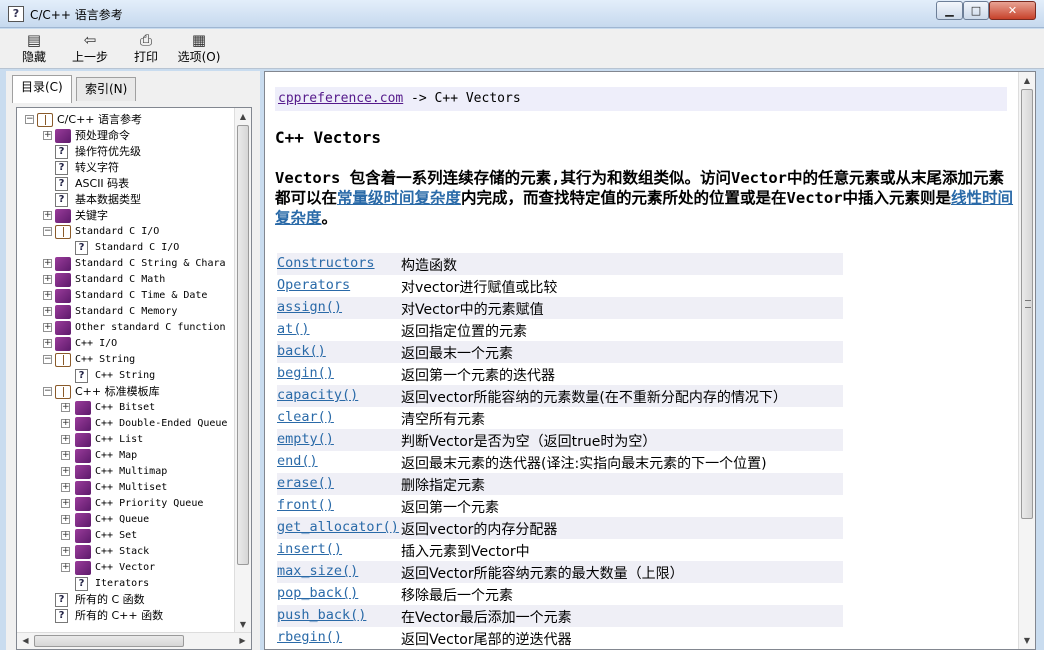 This screenshot has height=650, width=1044. Describe the element at coordinates (305, 417) in the screenshot. I see `method-link: clear()` at that location.